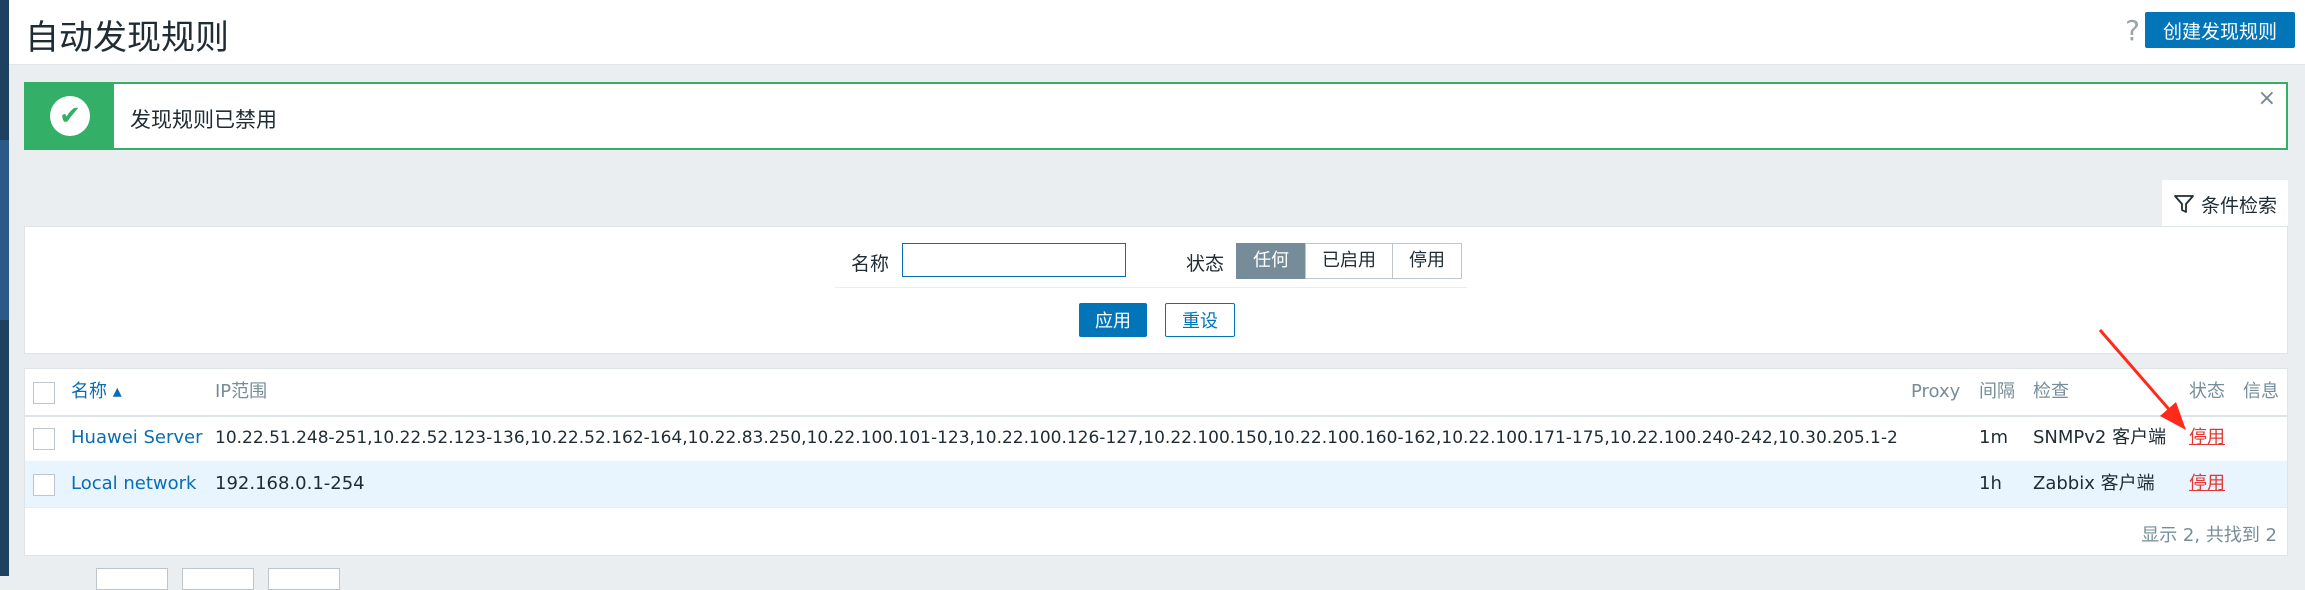  I want to click on filter-tab: 条件检索, so click(2225, 204).